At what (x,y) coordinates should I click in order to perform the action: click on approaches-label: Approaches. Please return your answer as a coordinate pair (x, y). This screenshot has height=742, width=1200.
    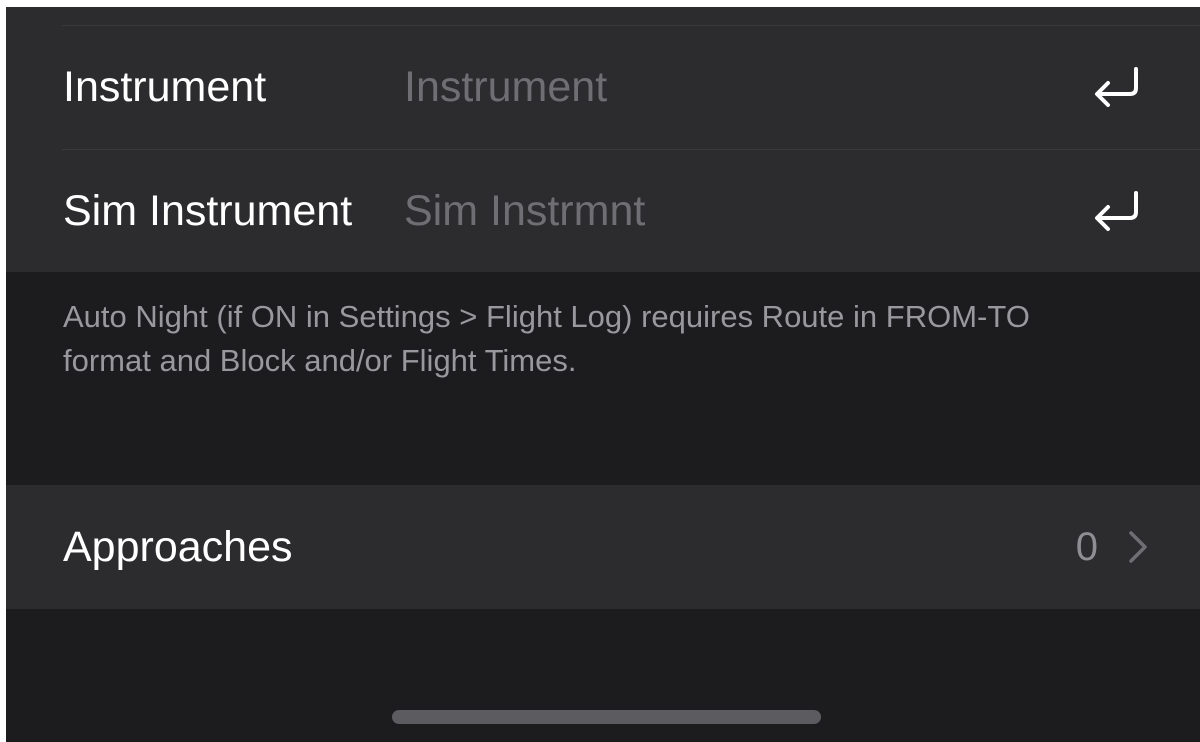
    Looking at the image, I should click on (178, 547).